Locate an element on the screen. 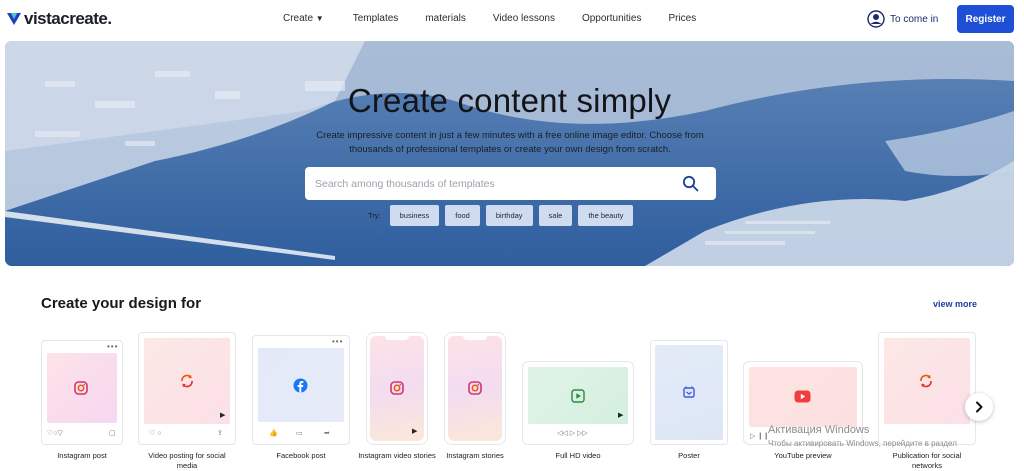  design-card-video-posting: ▶ ♡ ○ ⇪ is located at coordinates (187, 388).